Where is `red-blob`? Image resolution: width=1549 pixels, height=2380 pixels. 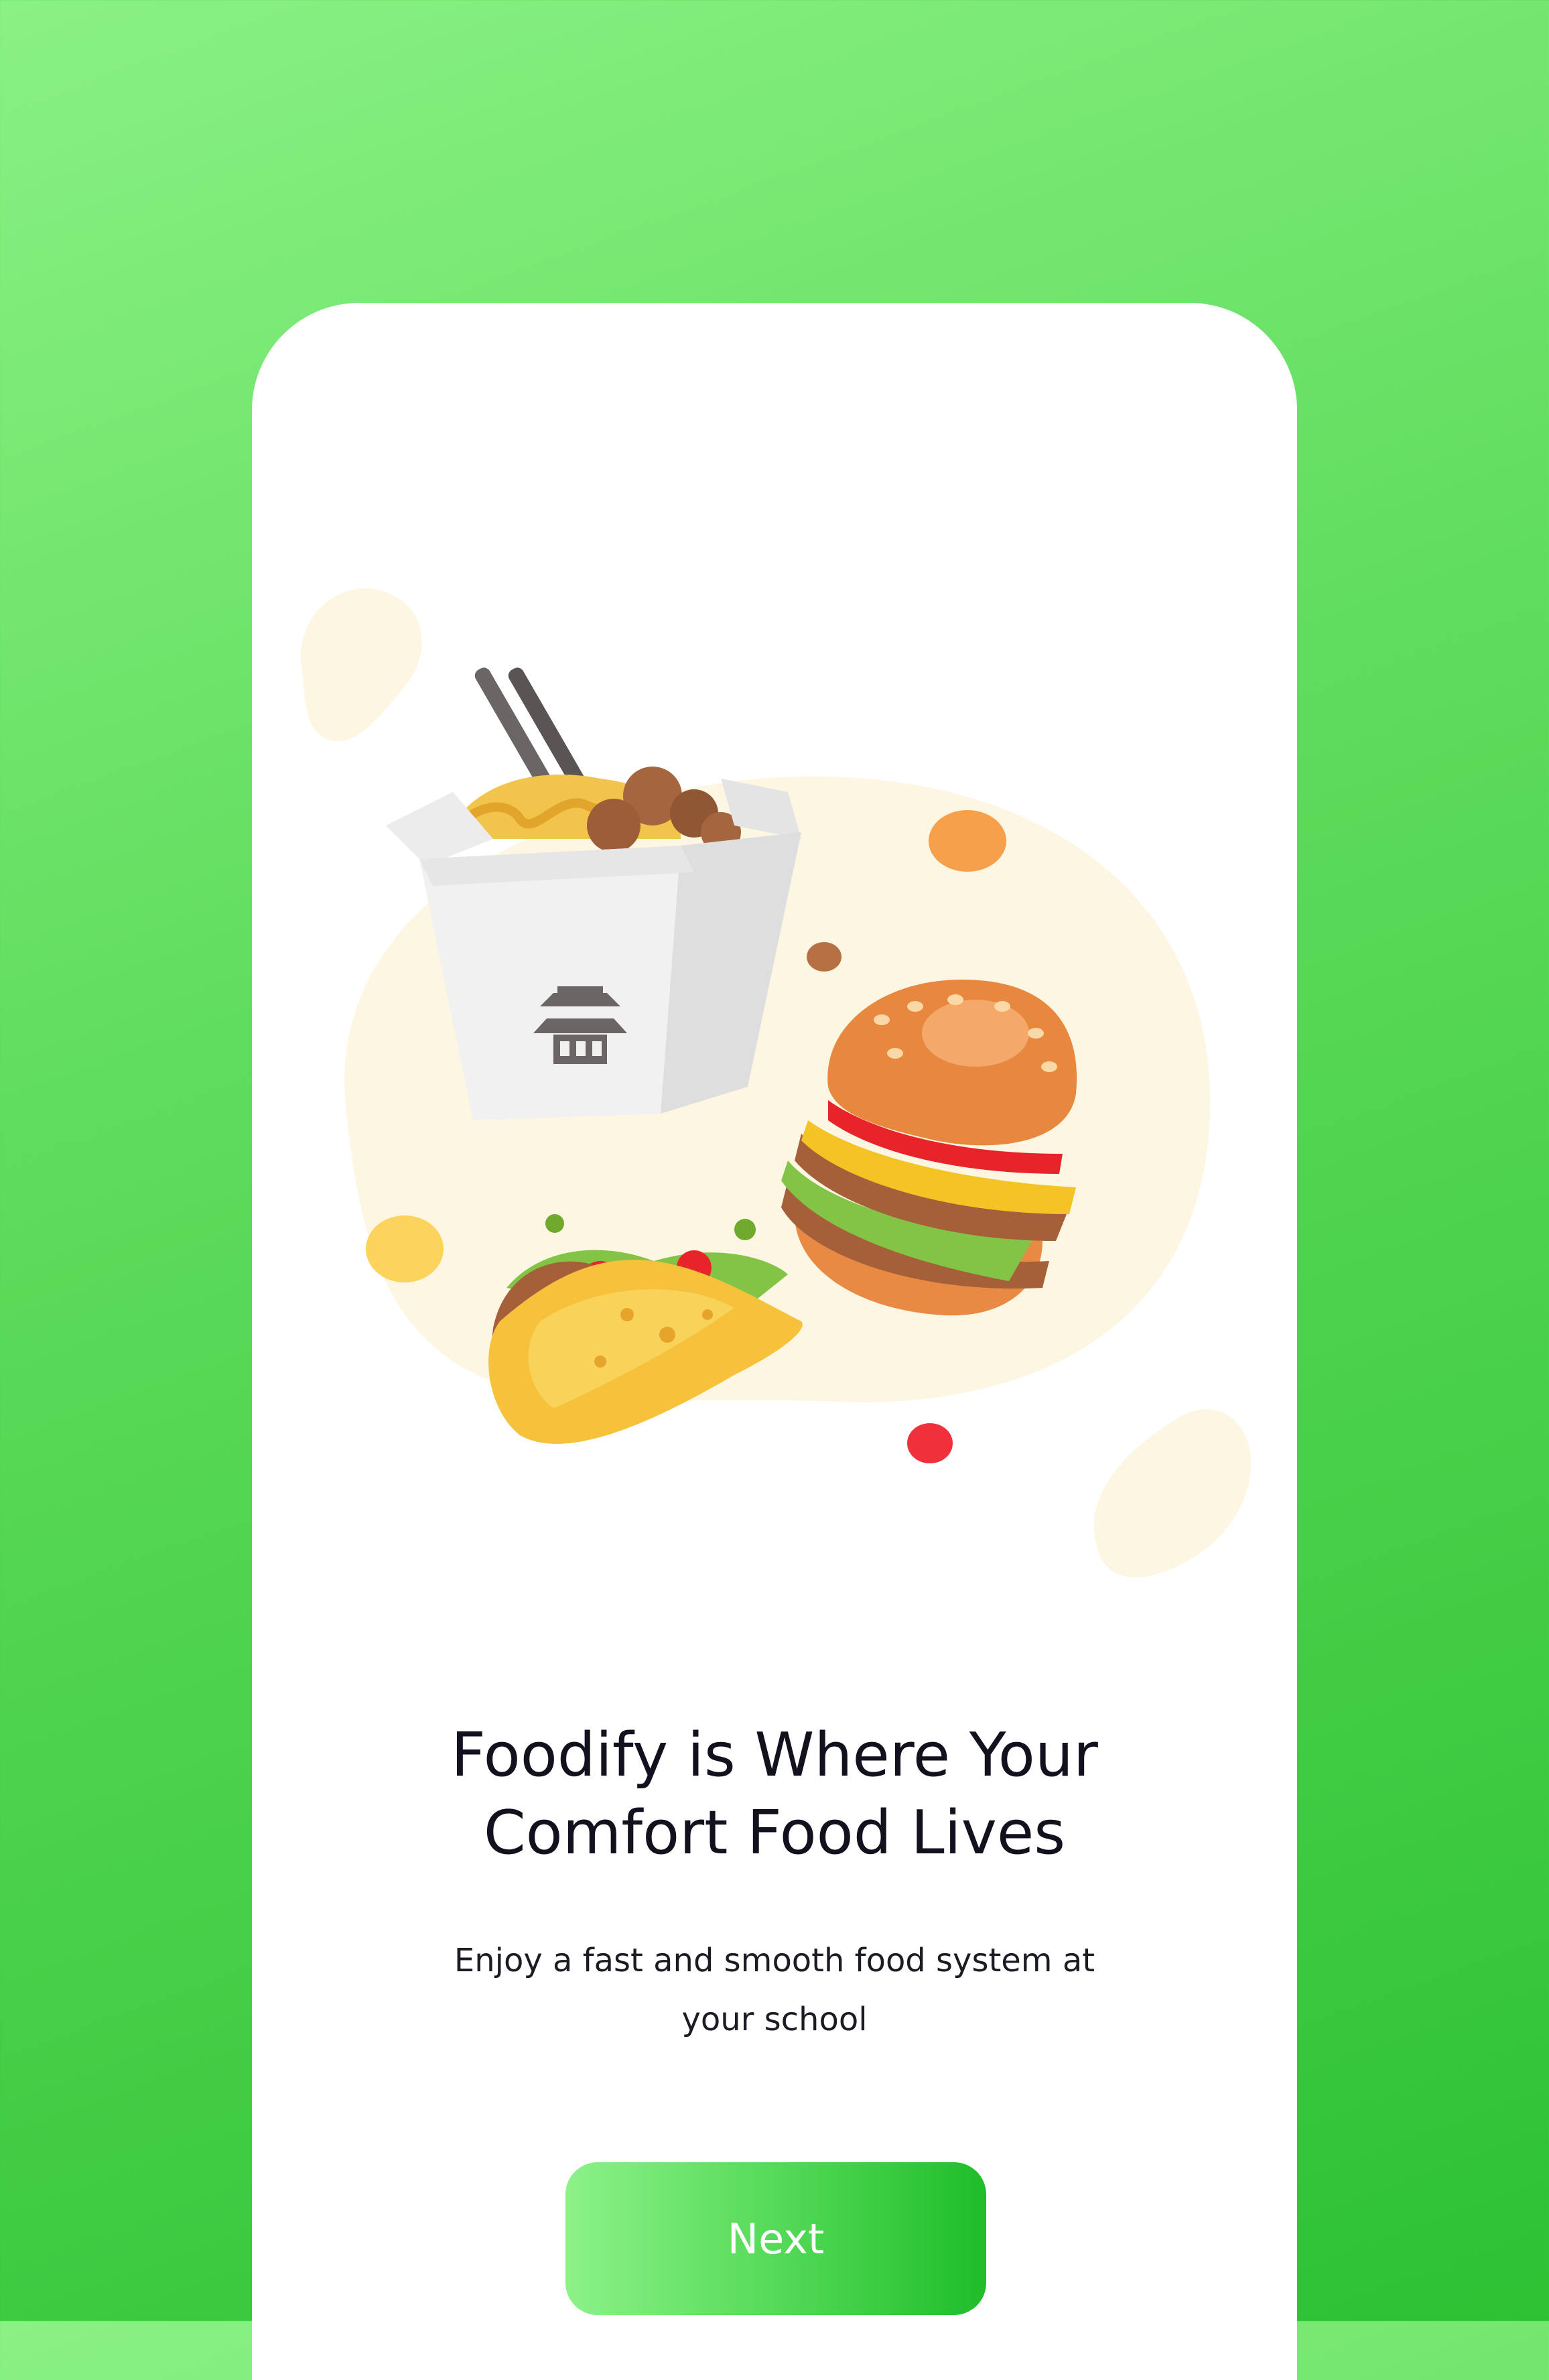
red-blob is located at coordinates (930, 1443).